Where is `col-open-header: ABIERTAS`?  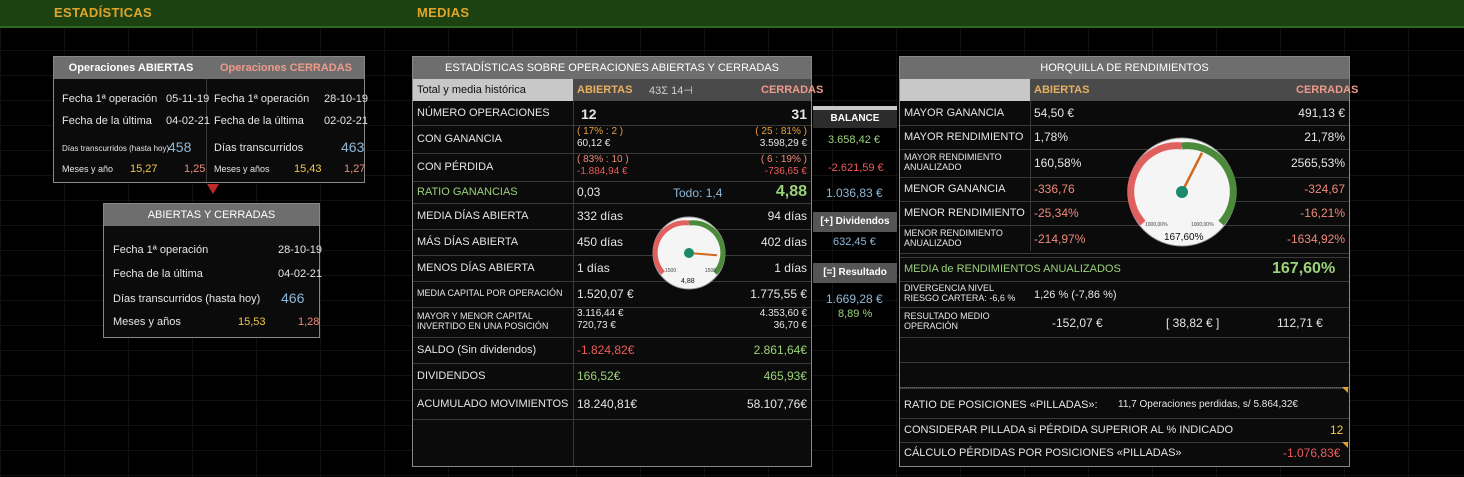
col-open-header: ABIERTAS is located at coordinates (605, 90).